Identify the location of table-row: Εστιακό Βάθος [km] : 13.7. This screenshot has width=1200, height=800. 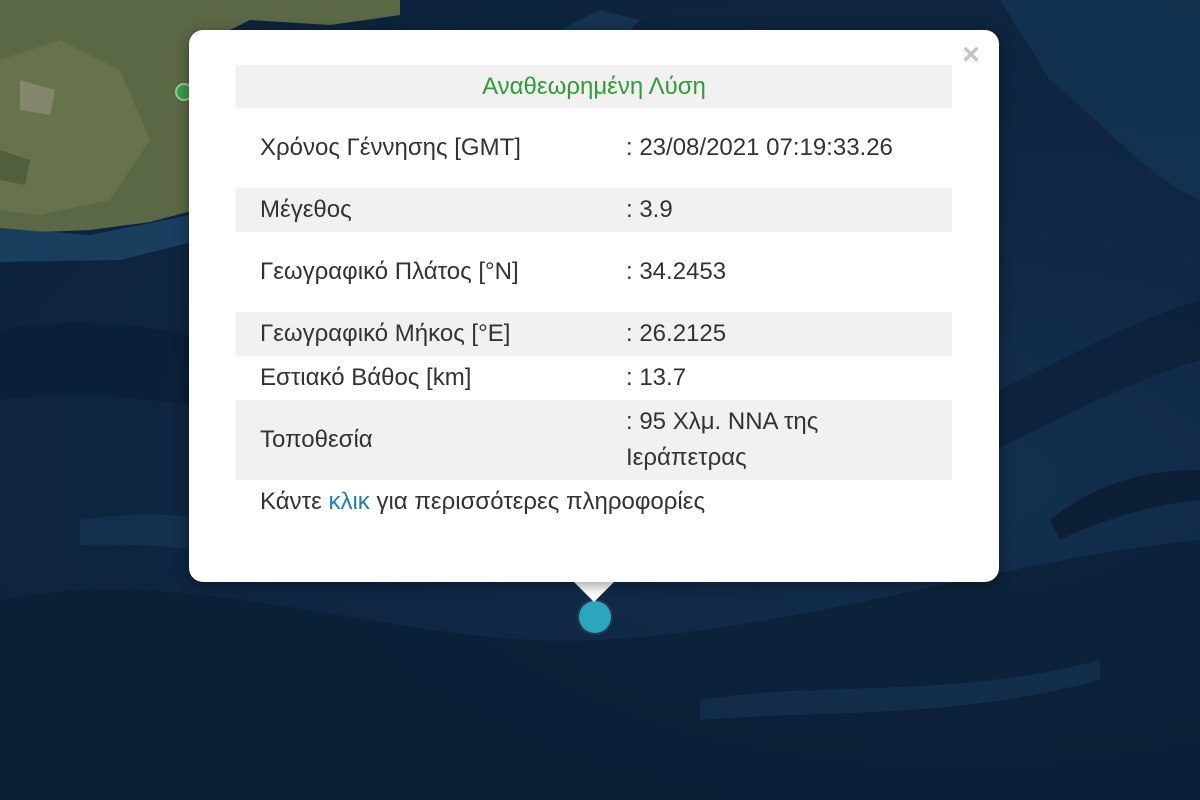
(594, 378).